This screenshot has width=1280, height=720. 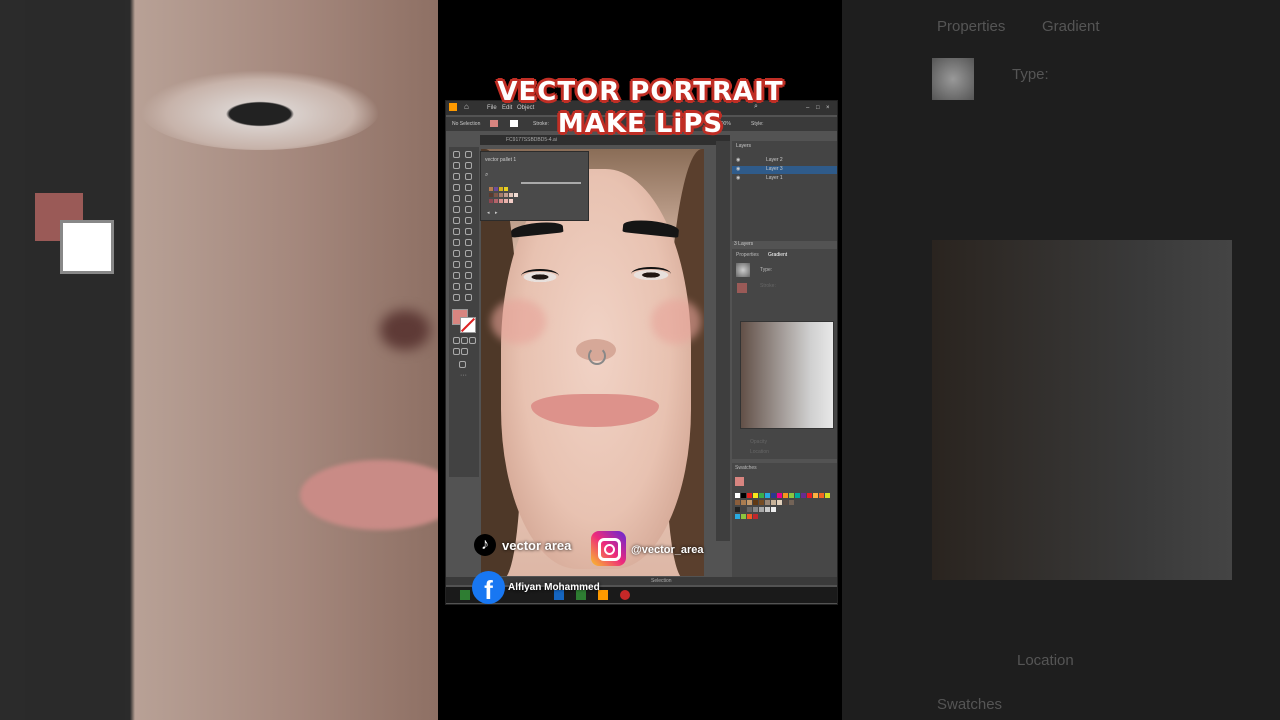 I want to click on zoom-tool-icon, so click(x=468, y=297).